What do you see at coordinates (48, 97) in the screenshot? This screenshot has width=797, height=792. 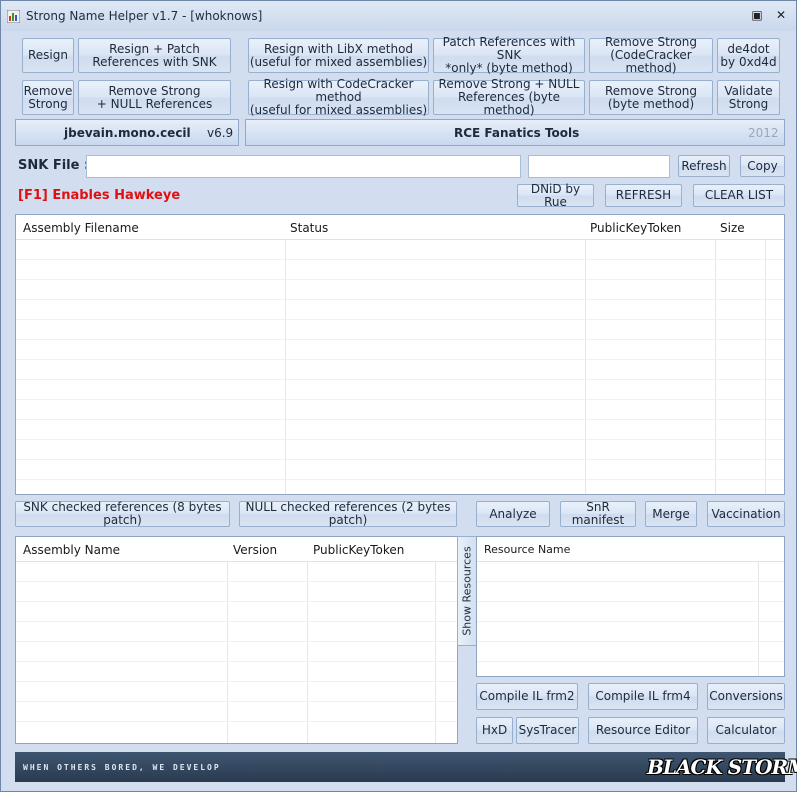 I see `remove-strong-button: Remove Strong` at bounding box center [48, 97].